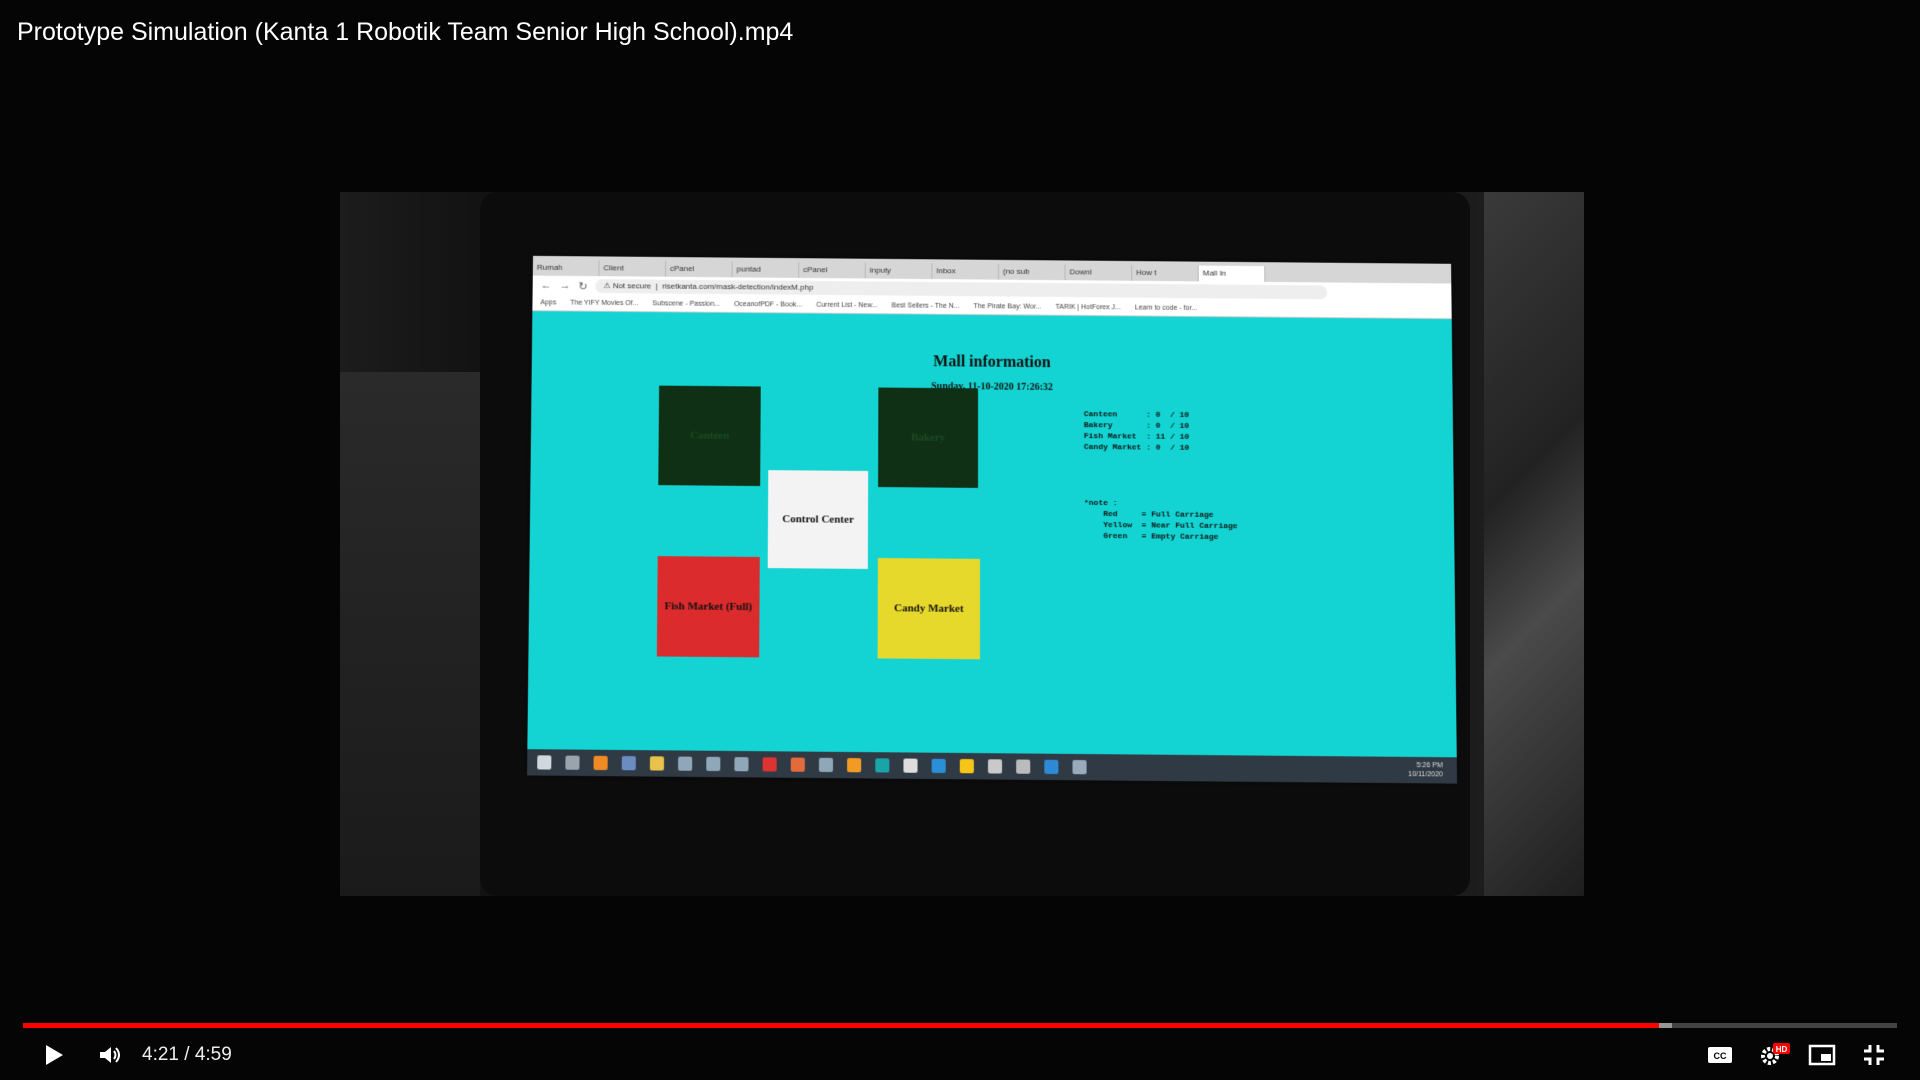 The width and height of the screenshot is (1920, 1080). What do you see at coordinates (600, 763) in the screenshot?
I see `vlc-icon` at bounding box center [600, 763].